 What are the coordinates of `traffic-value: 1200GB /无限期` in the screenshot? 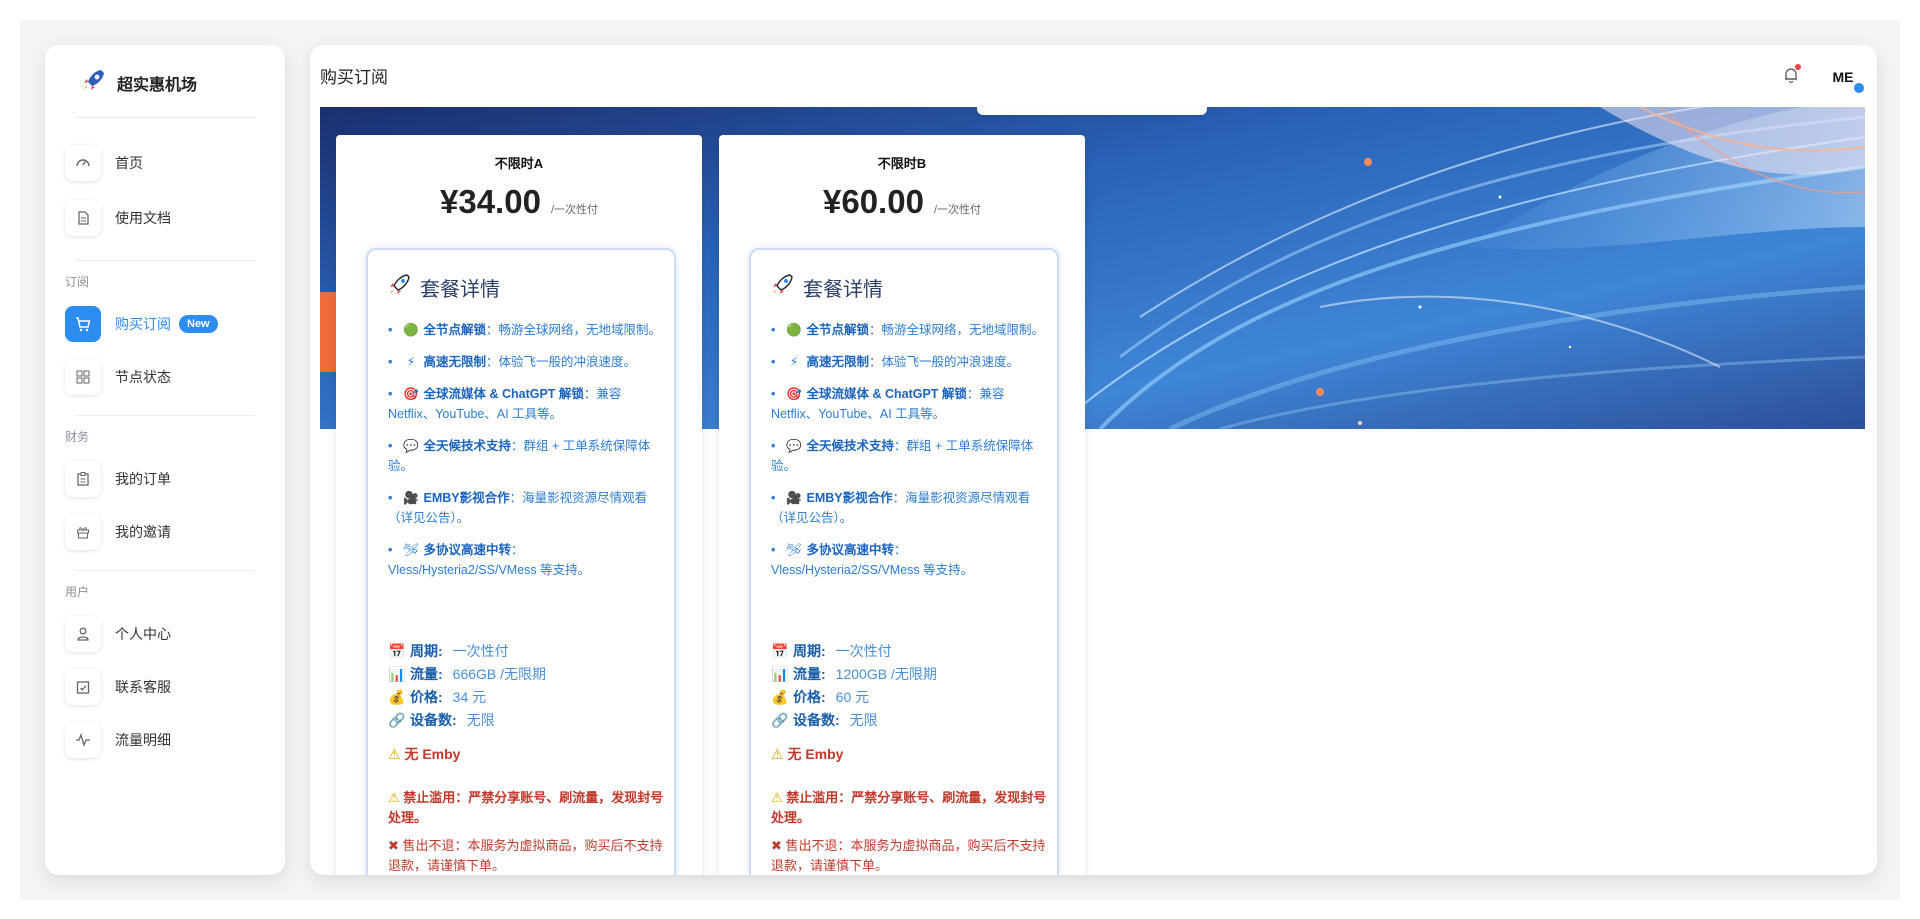 It's located at (886, 674).